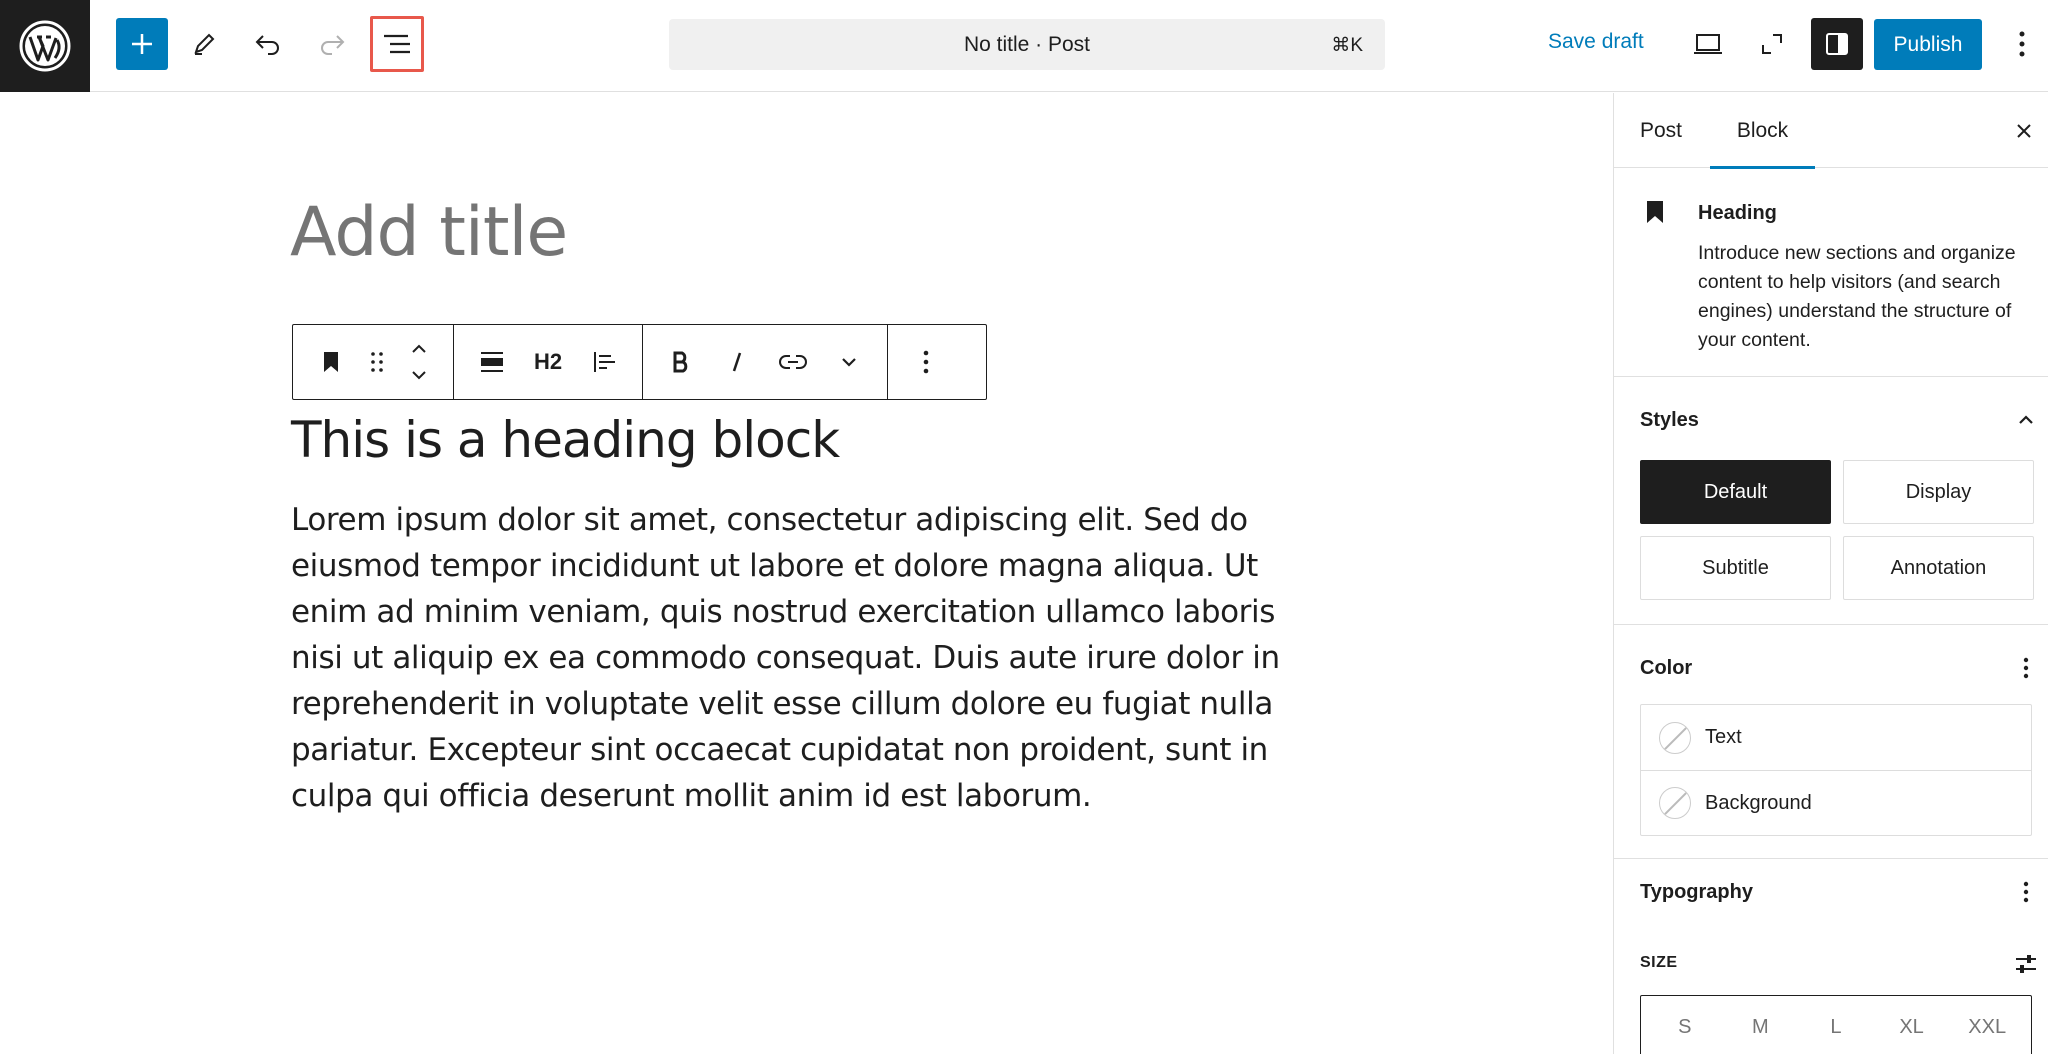  What do you see at coordinates (1347, 45) in the screenshot?
I see `command-shortcut: ⌘K` at bounding box center [1347, 45].